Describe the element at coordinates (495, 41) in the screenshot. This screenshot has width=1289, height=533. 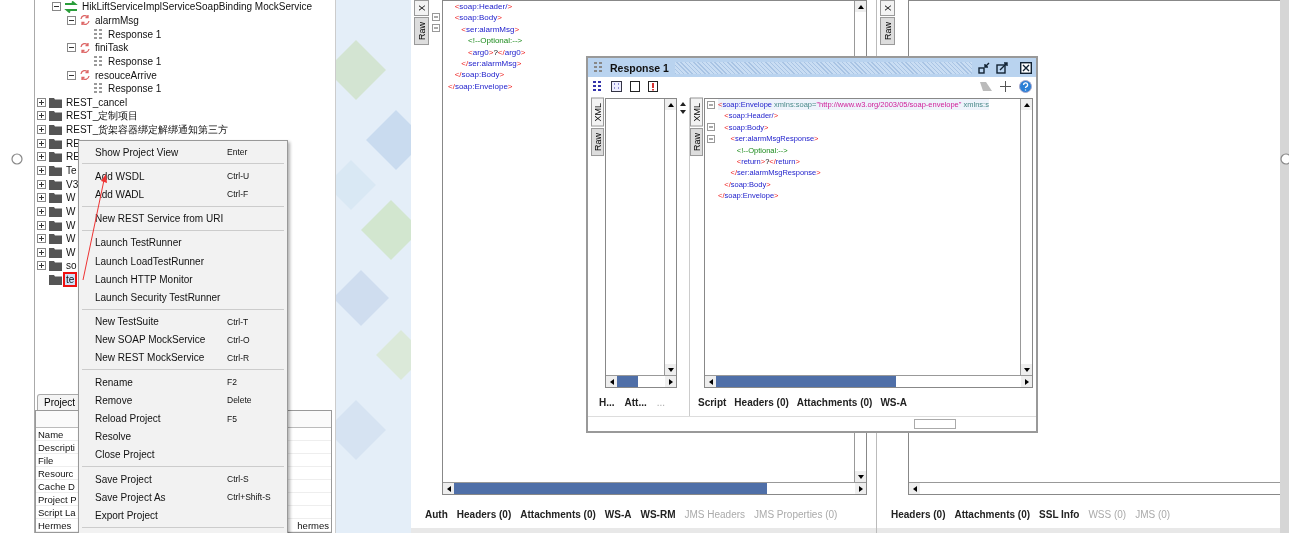
I see `xml-line: <!--Optional:-->` at that location.